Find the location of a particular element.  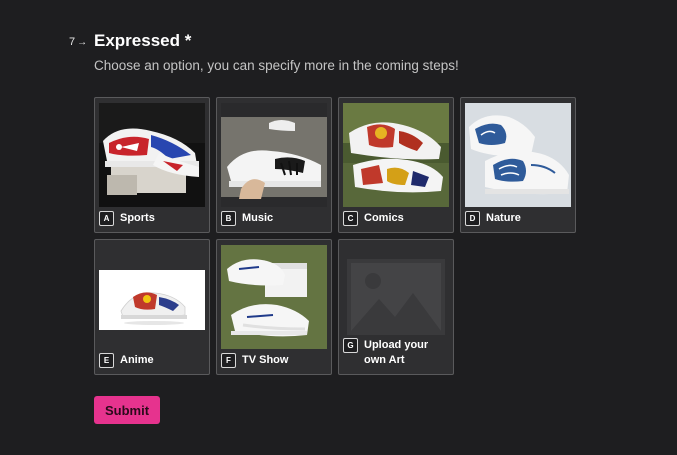

option-label-text: Music is located at coordinates (258, 218).